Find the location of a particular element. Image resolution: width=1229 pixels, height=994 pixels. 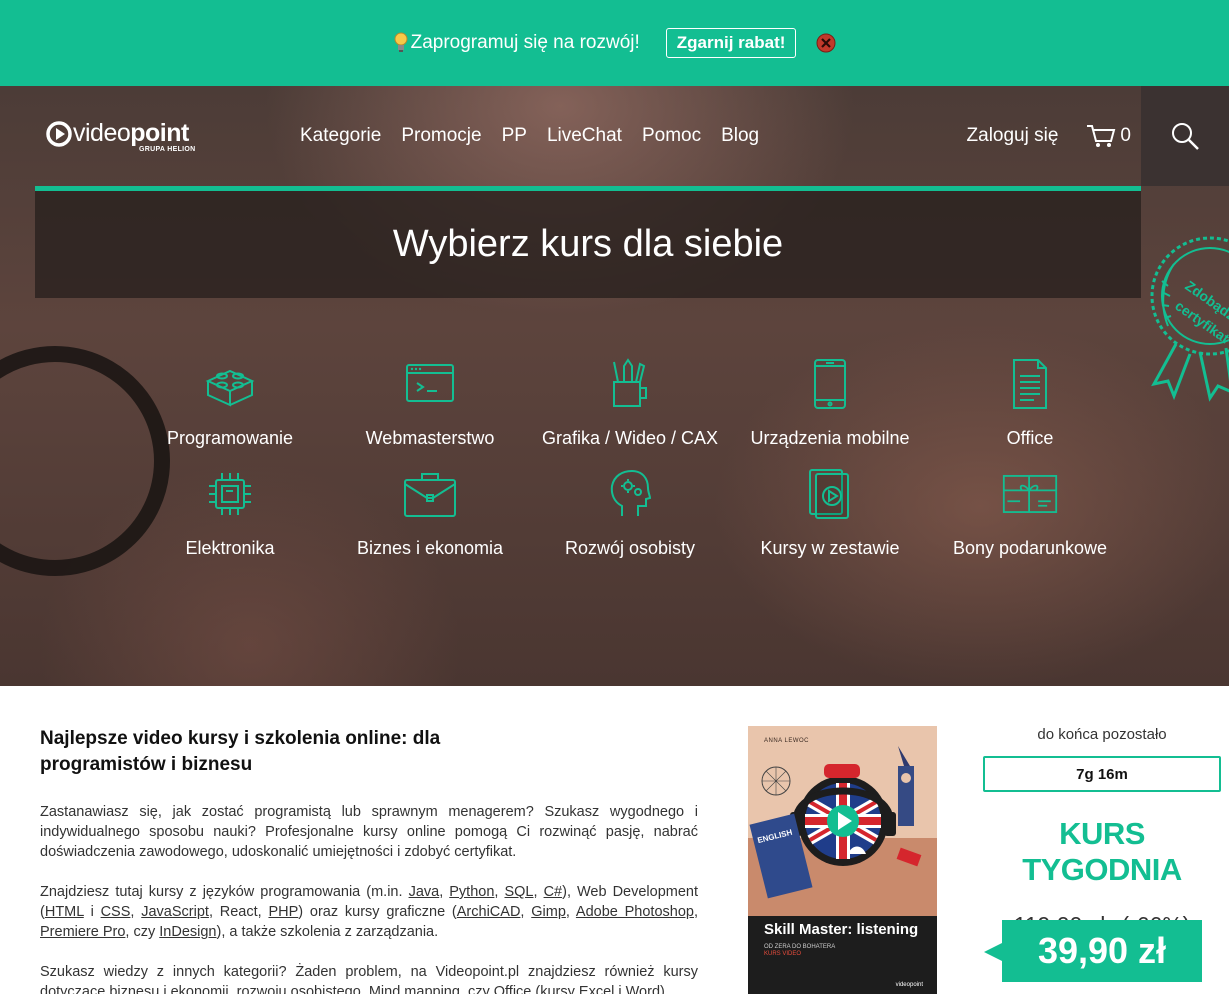

category-label: Urządzenia mobilne is located at coordinates (830, 438).